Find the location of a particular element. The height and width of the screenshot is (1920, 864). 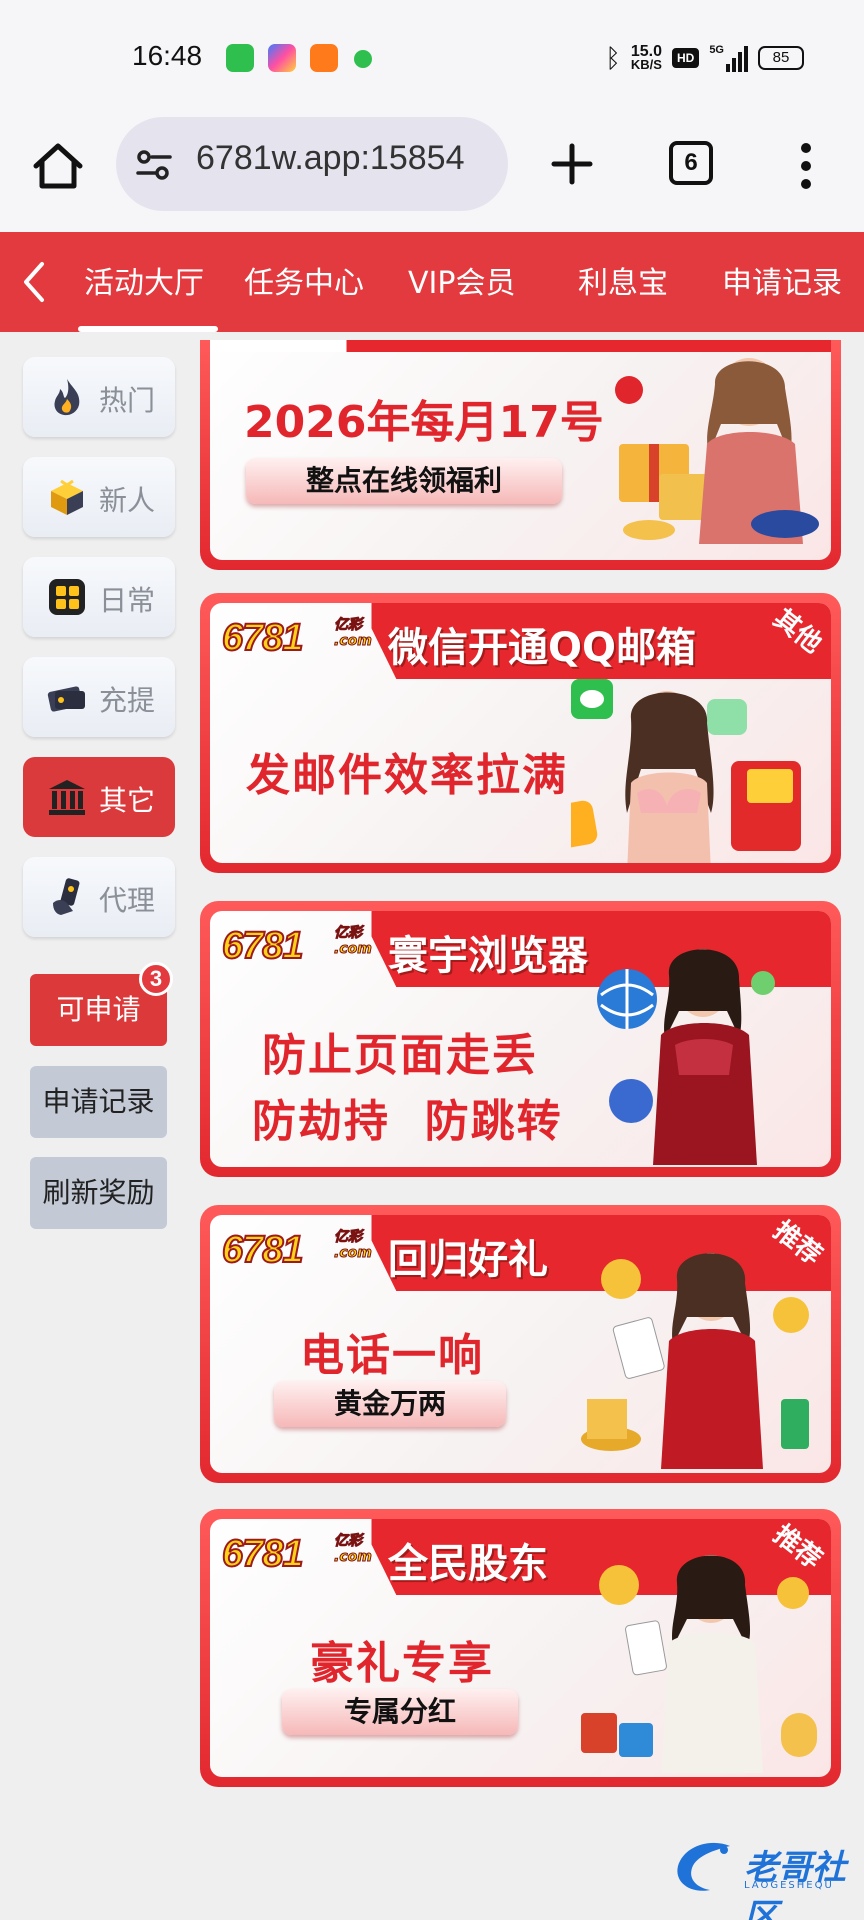

active-tab-indicator is located at coordinates (148, 329).